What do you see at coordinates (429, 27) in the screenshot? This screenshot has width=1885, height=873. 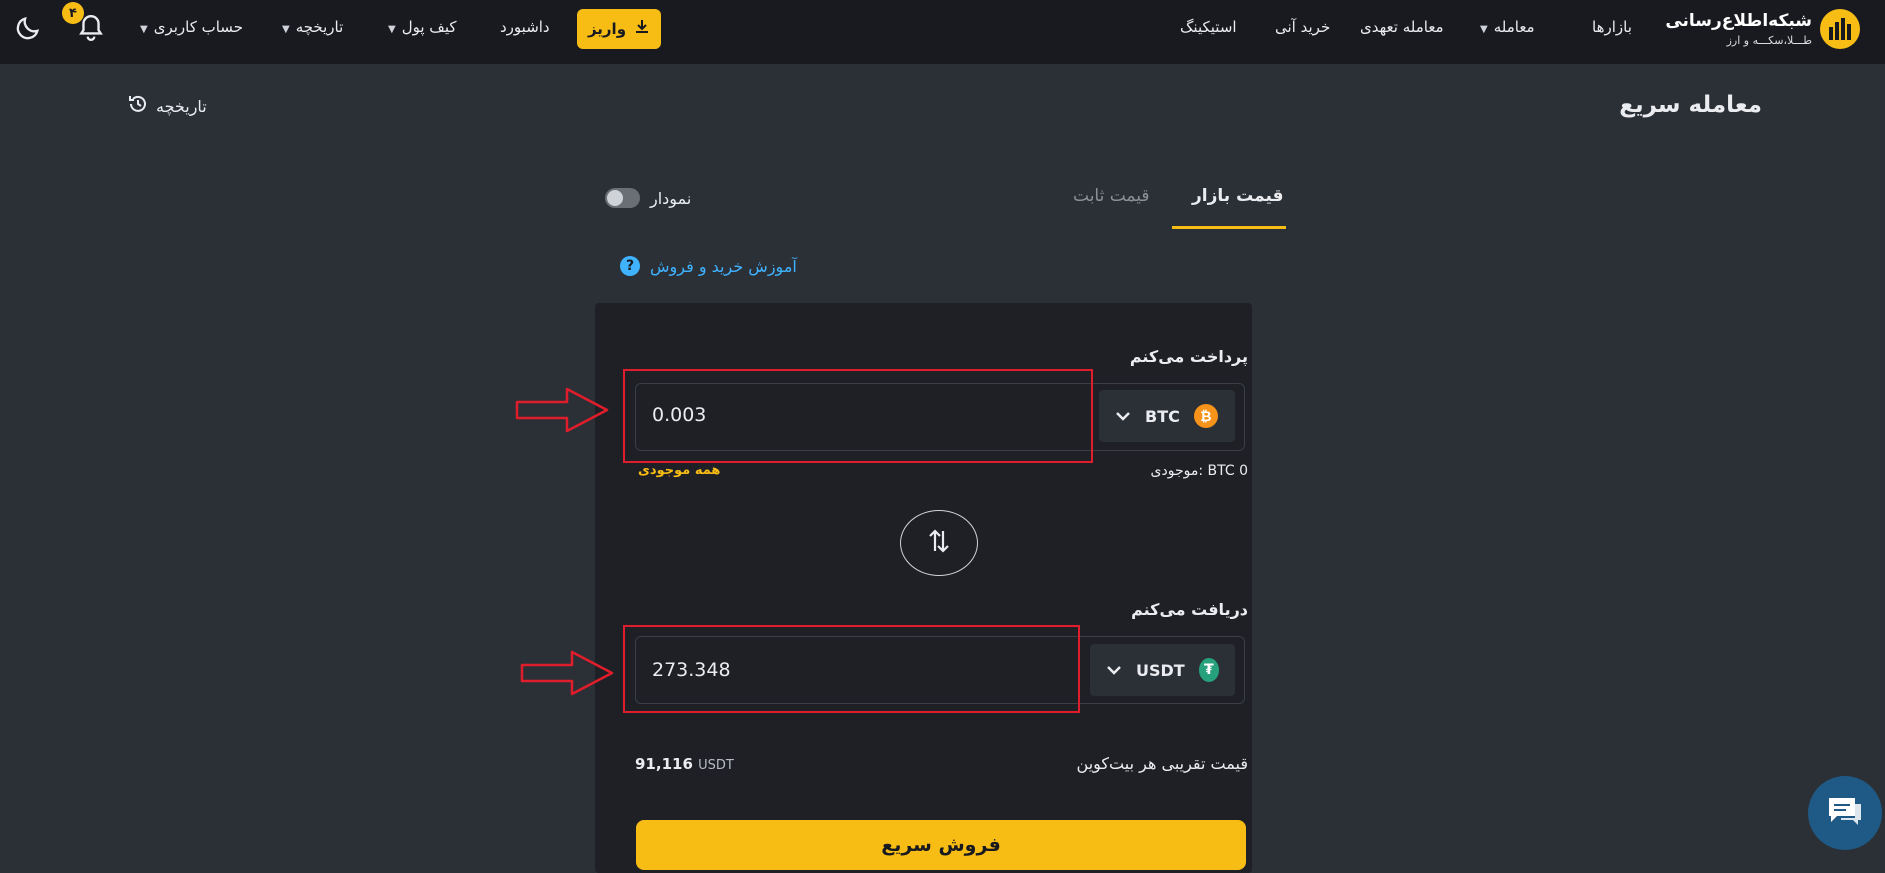 I see `nav-wallet-label: کیف پول` at bounding box center [429, 27].